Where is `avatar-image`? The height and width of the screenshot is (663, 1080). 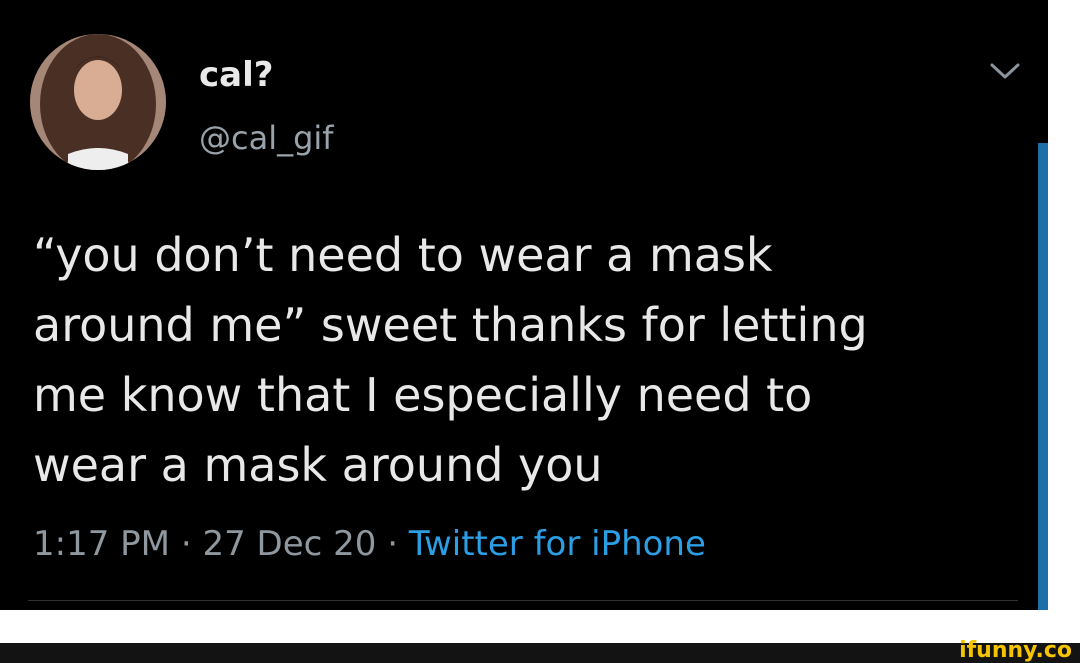
avatar-image is located at coordinates (98, 102).